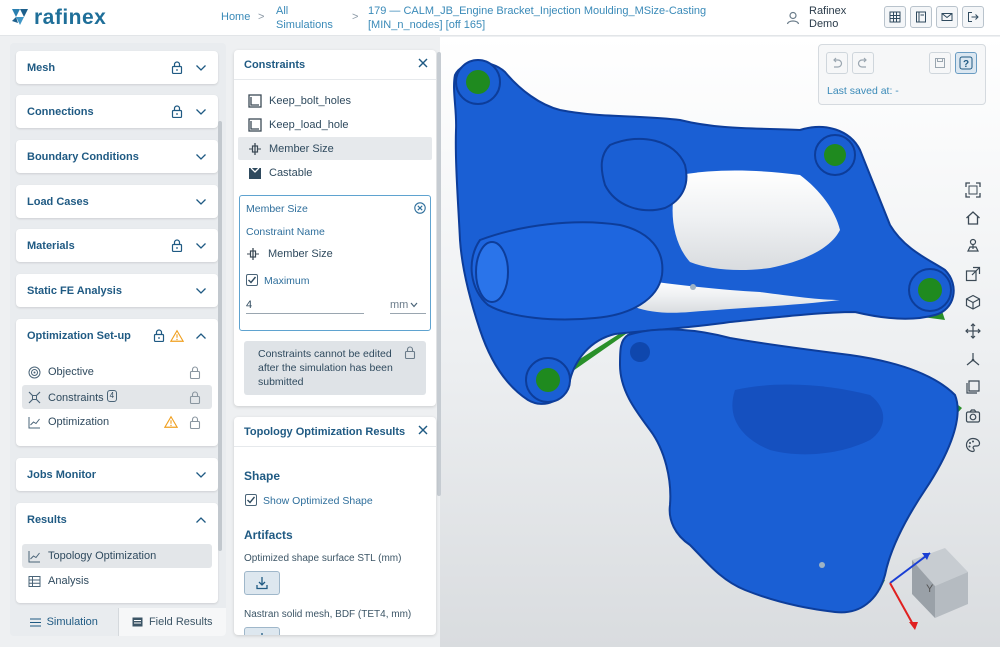  I want to click on accordion-title: Optimization Set-up, so click(79, 335).